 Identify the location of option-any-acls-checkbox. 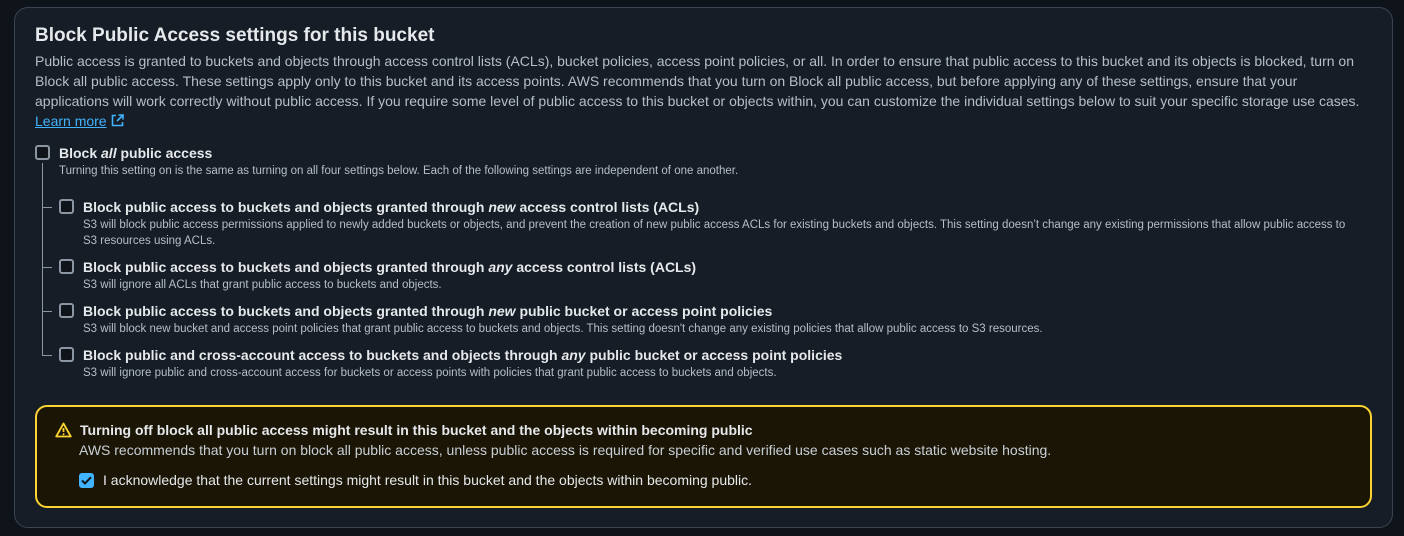
(66, 266).